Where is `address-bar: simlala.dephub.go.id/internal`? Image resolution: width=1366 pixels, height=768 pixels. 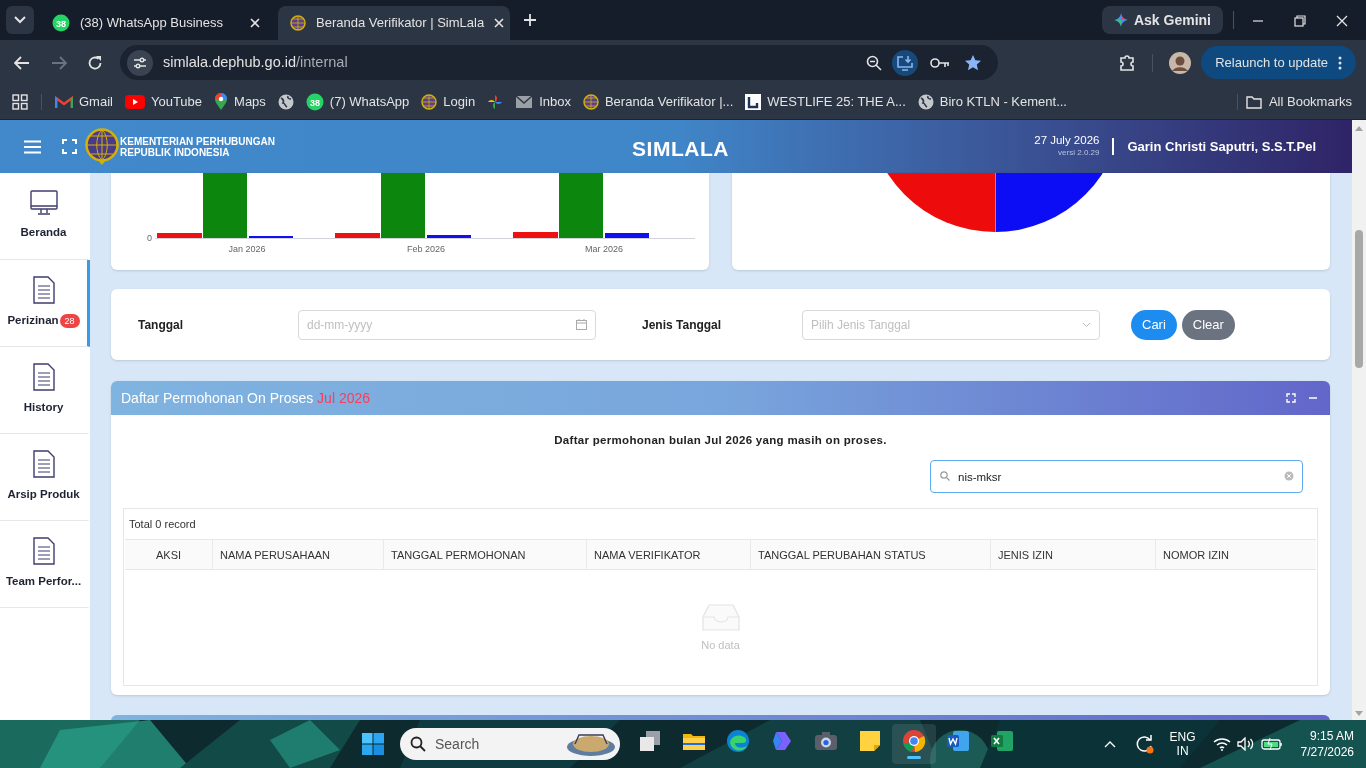
address-bar: simlala.dephub.go.id/internal is located at coordinates (559, 62).